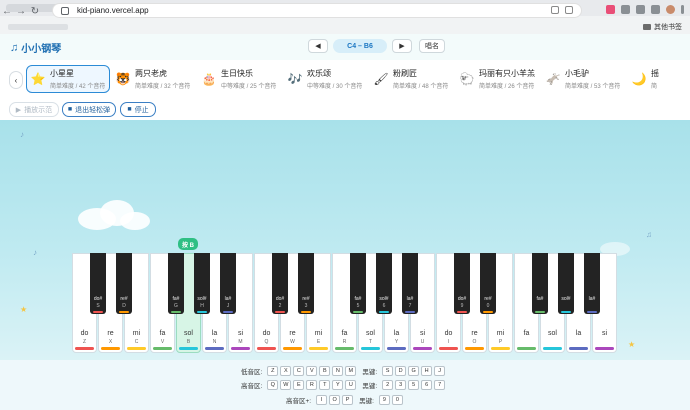  What do you see at coordinates (318, 46) in the screenshot?
I see `octave-prev-button: ◀` at bounding box center [318, 46].